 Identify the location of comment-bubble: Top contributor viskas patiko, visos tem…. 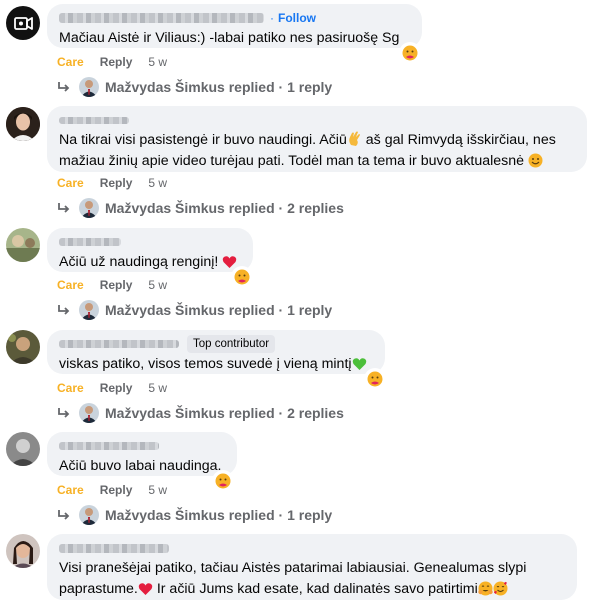
(216, 352).